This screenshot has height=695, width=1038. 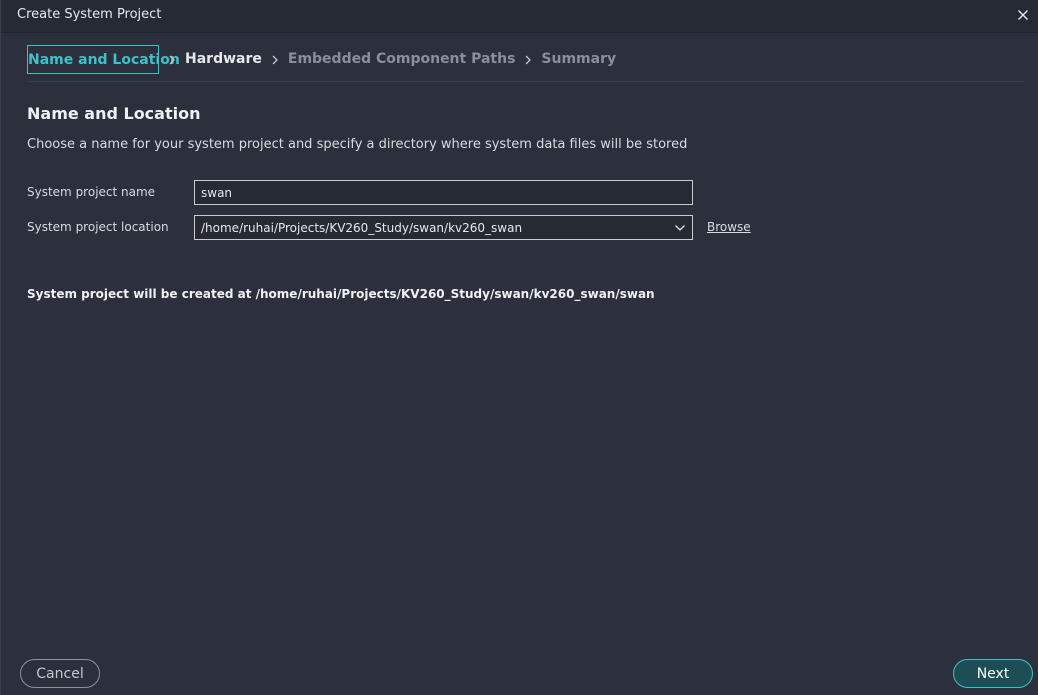 What do you see at coordinates (729, 227) in the screenshot?
I see `browse-link: Browse` at bounding box center [729, 227].